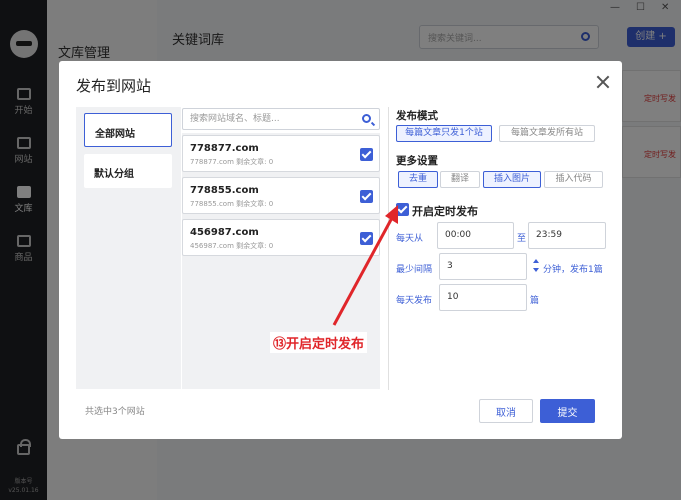  What do you see at coordinates (232, 204) in the screenshot?
I see `site-subtitle: 778855.com 剩余文章: 0` at bounding box center [232, 204].